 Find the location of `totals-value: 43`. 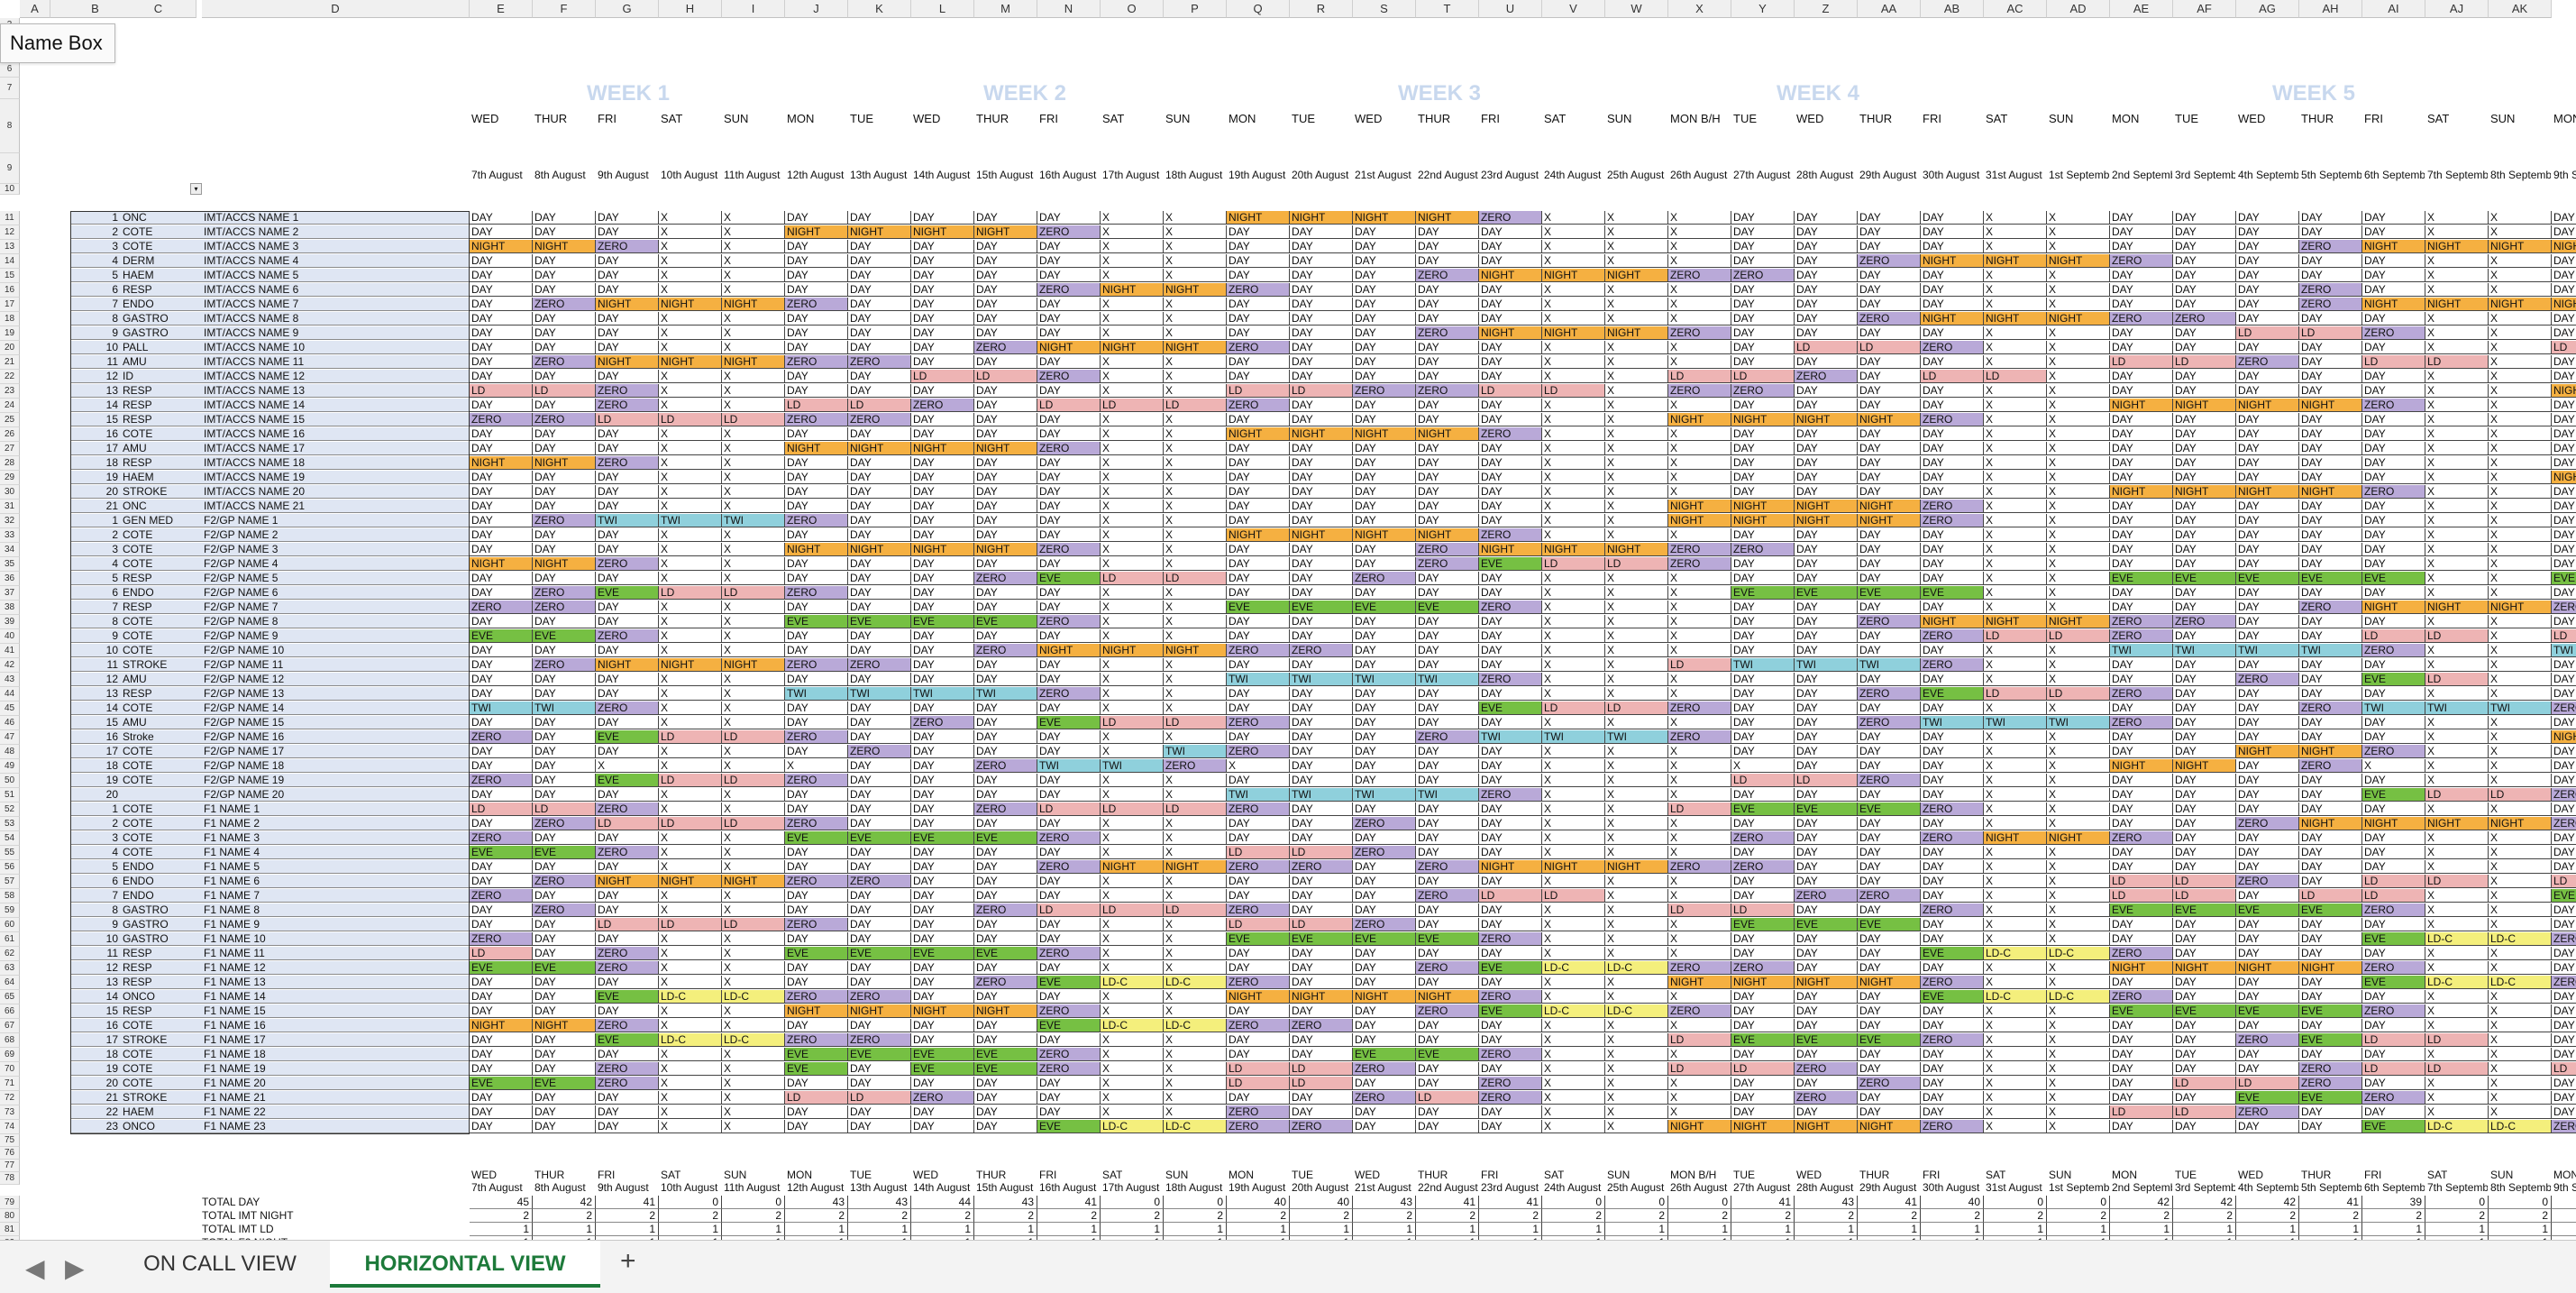

totals-value: 43 is located at coordinates (1826, 1203).